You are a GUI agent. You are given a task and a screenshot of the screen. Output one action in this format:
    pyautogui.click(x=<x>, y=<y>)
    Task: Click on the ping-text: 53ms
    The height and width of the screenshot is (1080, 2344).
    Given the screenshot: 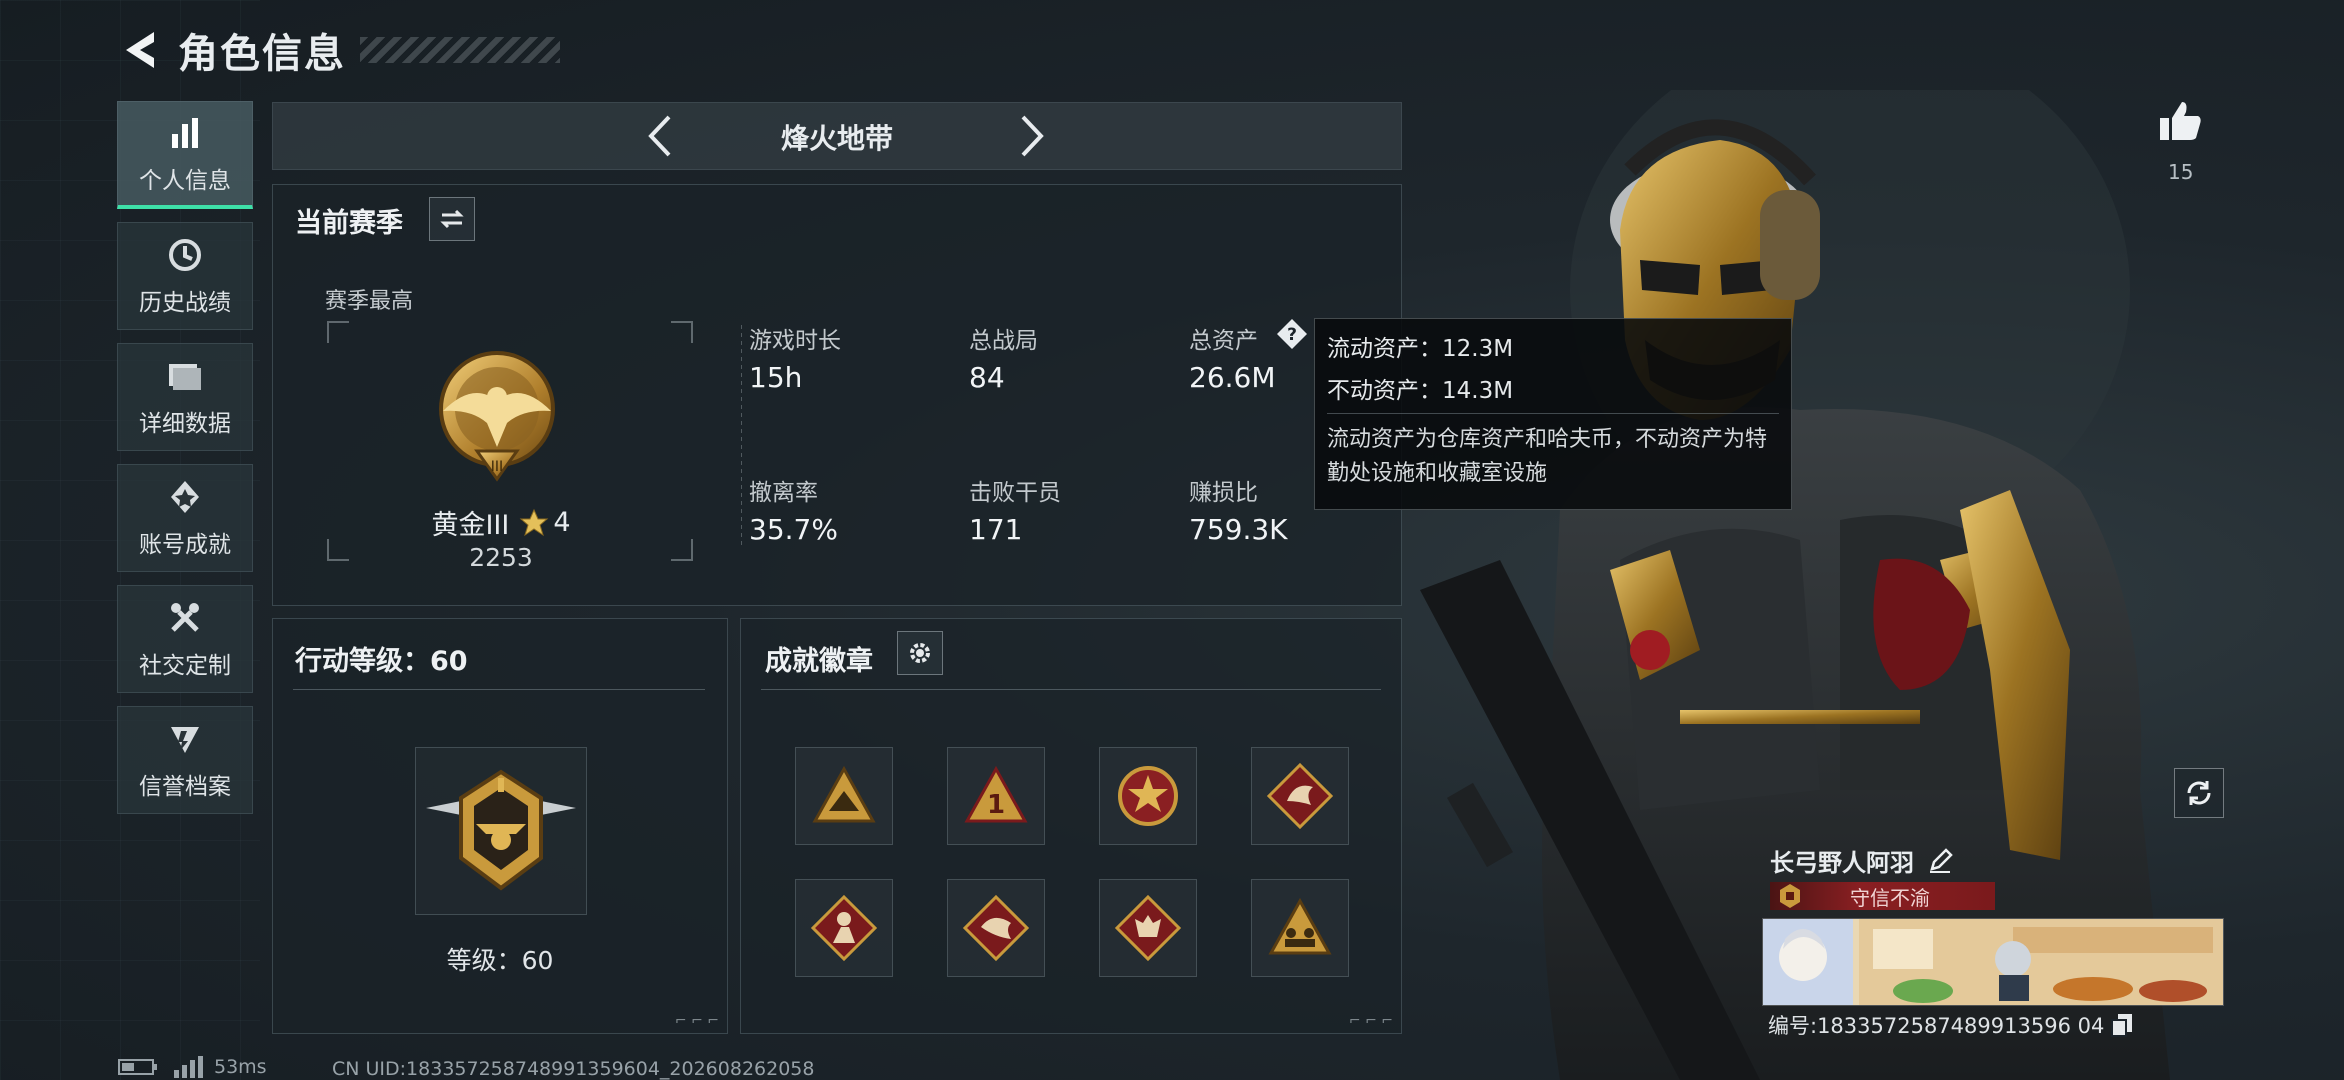 What is the action you would take?
    pyautogui.click(x=240, y=1067)
    